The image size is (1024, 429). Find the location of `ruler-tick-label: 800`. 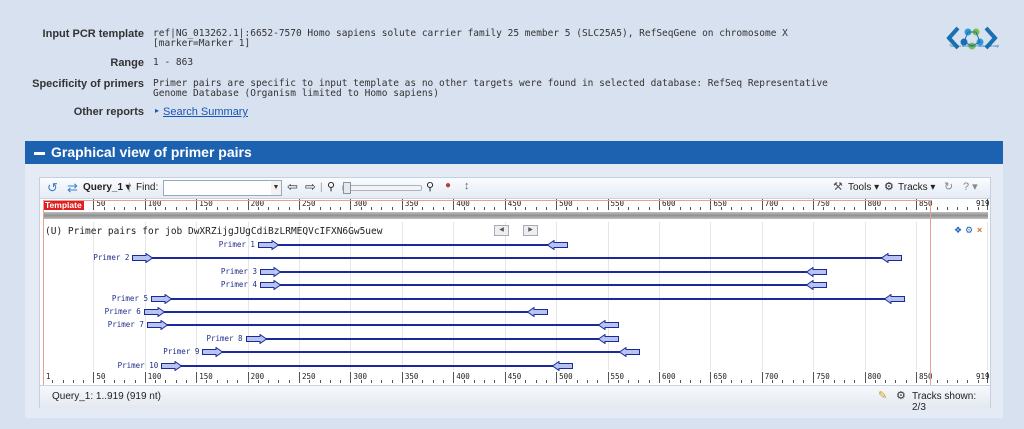

ruler-tick-label: 800 is located at coordinates (874, 203).